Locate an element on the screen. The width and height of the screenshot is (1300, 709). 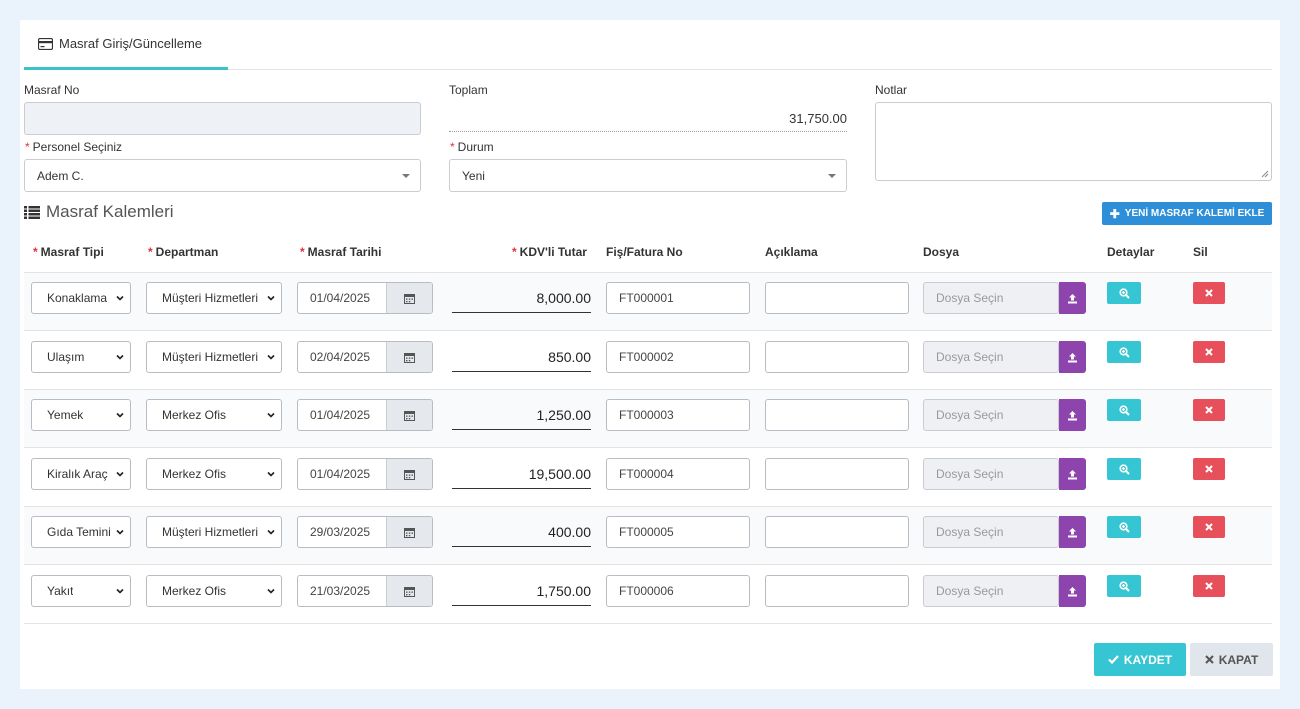
masraf-no-field is located at coordinates (222, 118).